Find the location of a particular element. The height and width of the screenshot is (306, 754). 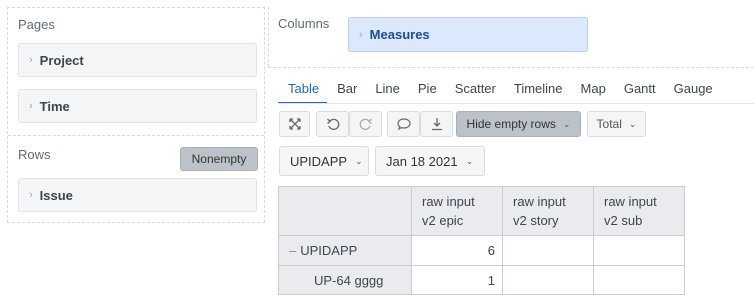

columns-item-measures: › Measures is located at coordinates (468, 34).